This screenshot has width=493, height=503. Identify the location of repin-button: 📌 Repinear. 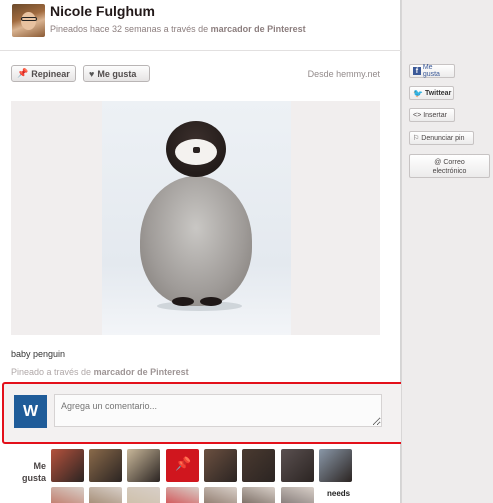
(43, 73).